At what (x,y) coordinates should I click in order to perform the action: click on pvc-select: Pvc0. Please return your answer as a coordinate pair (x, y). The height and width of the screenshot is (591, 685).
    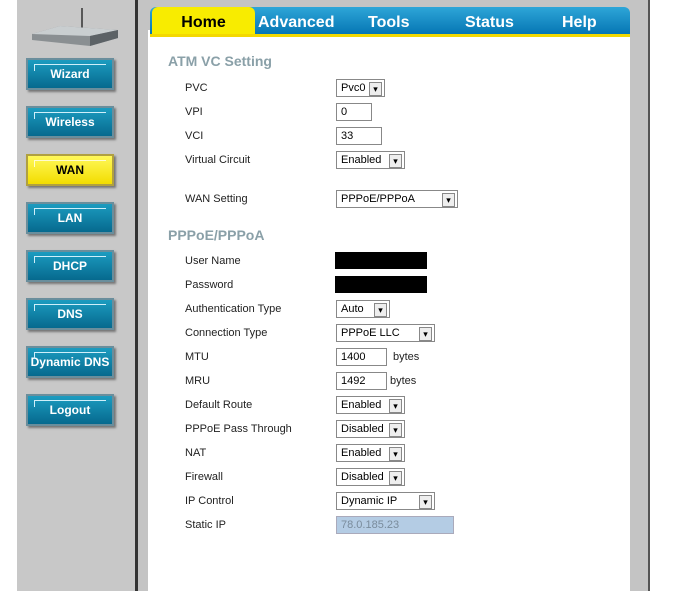
    Looking at the image, I should click on (360, 88).